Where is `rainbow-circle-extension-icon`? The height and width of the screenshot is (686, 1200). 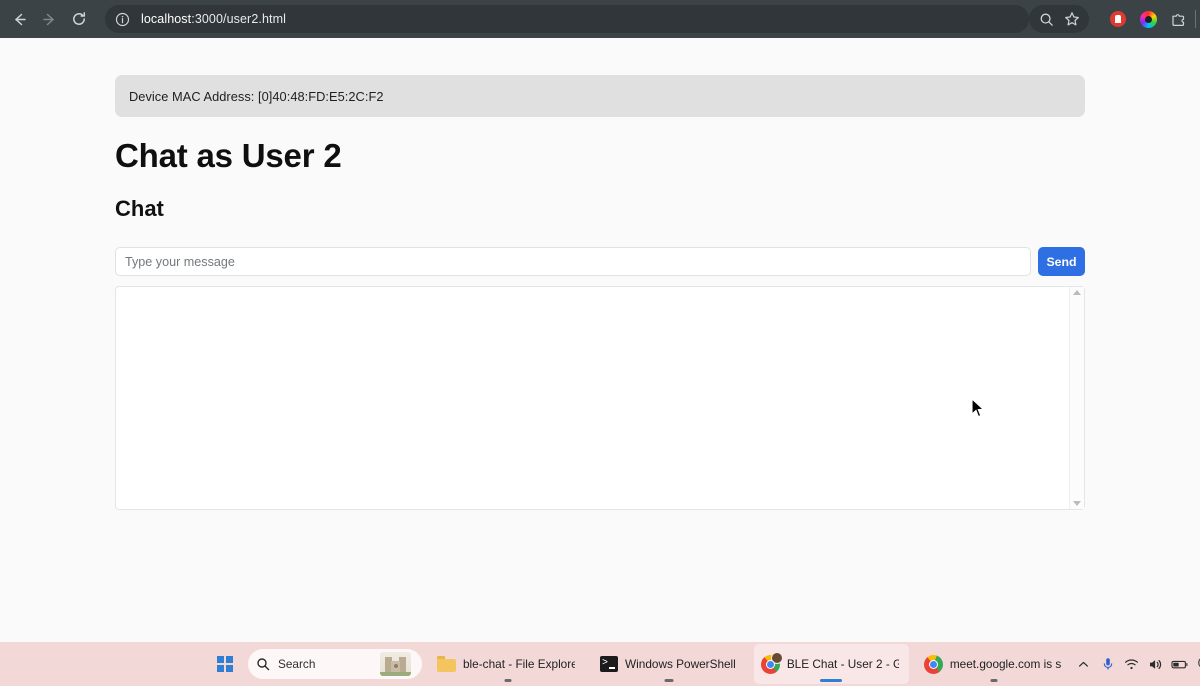
rainbow-circle-extension-icon is located at coordinates (1148, 19).